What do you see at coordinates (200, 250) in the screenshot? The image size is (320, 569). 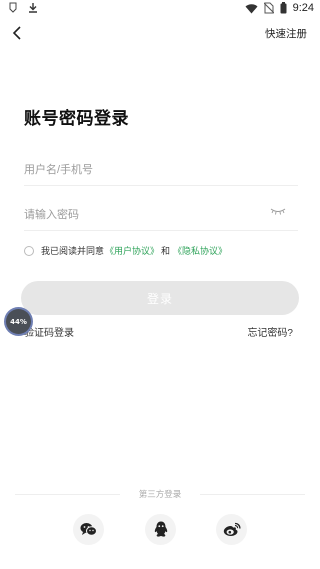 I see `privacy-policy-link: 《隐私协议》` at bounding box center [200, 250].